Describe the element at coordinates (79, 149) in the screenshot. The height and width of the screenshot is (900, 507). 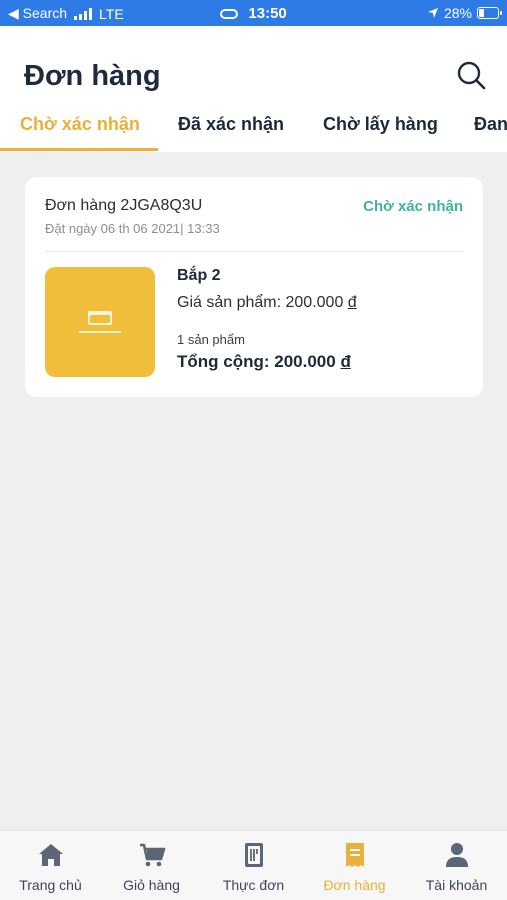
I see `active-tab-indicator` at that location.